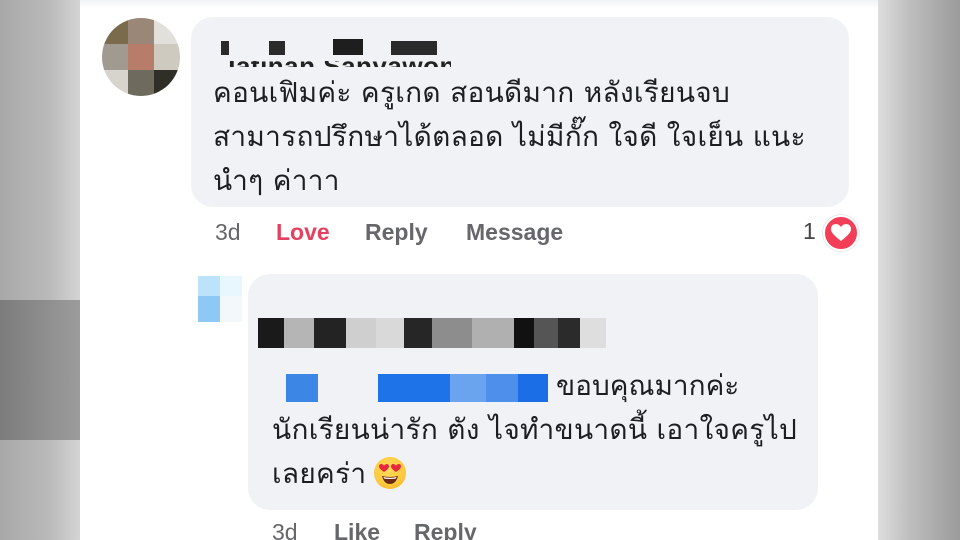 The height and width of the screenshot is (540, 960). What do you see at coordinates (396, 232) in the screenshot?
I see `reply-button: Reply` at bounding box center [396, 232].